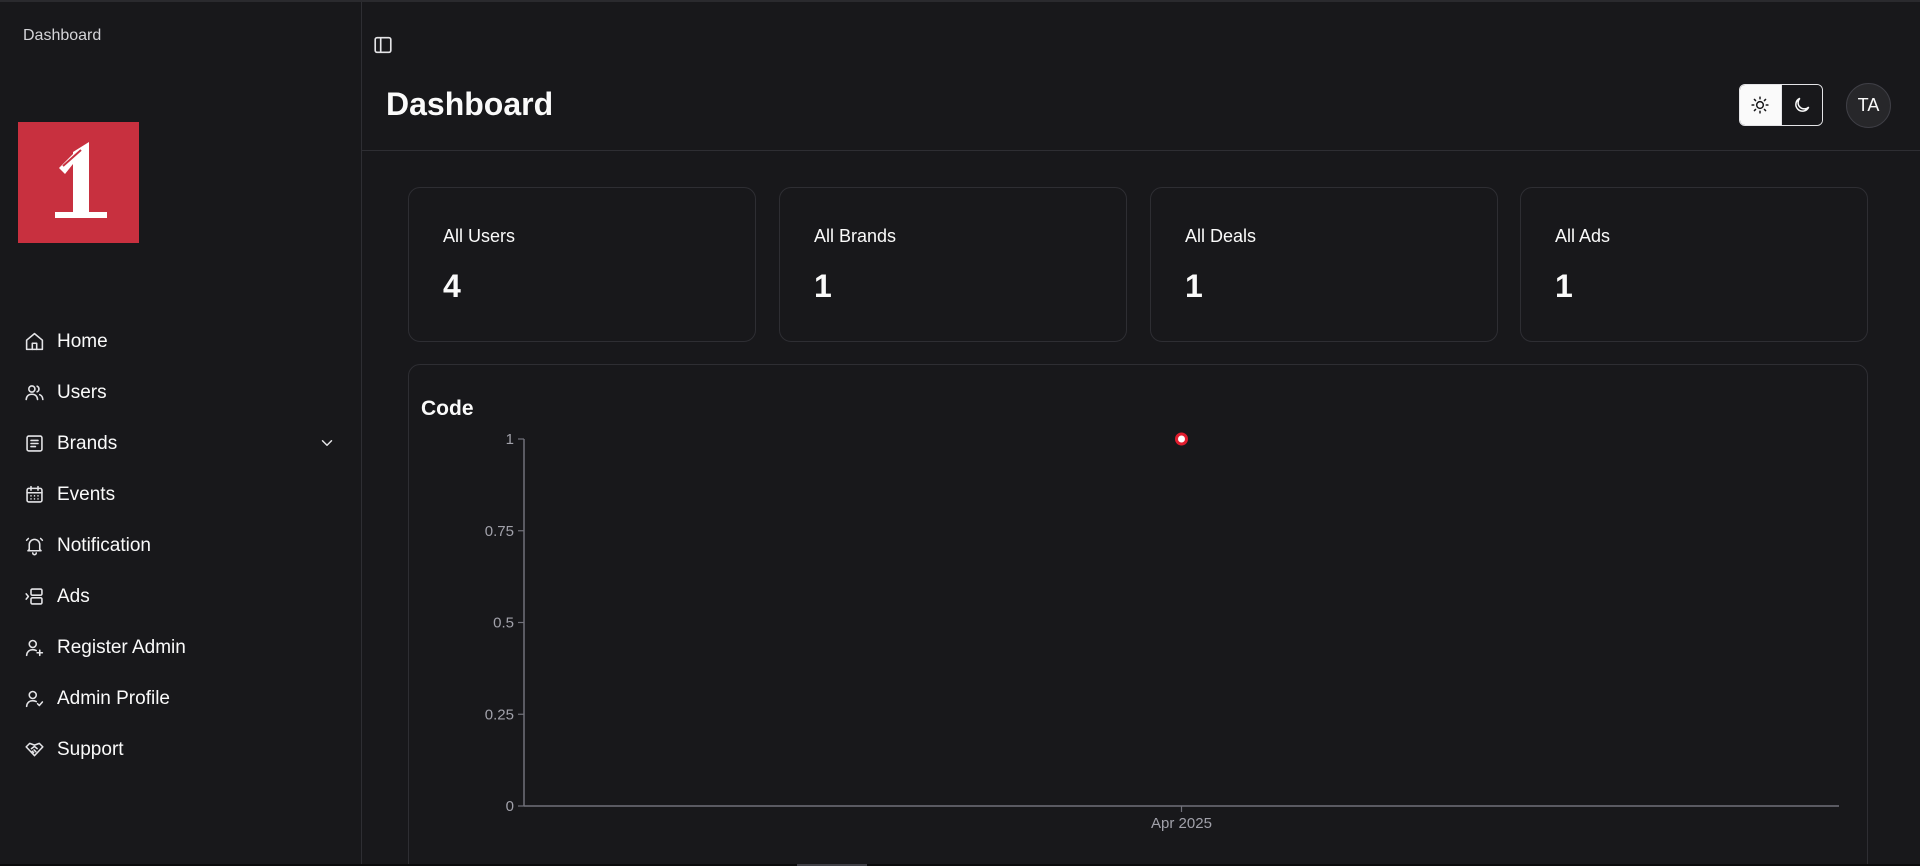 Image resolution: width=1920 pixels, height=866 pixels. I want to click on header-divider, so click(1141, 150).